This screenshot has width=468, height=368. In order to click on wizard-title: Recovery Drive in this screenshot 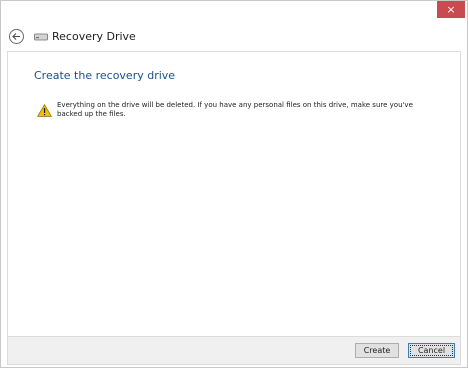, I will do `click(94, 36)`.